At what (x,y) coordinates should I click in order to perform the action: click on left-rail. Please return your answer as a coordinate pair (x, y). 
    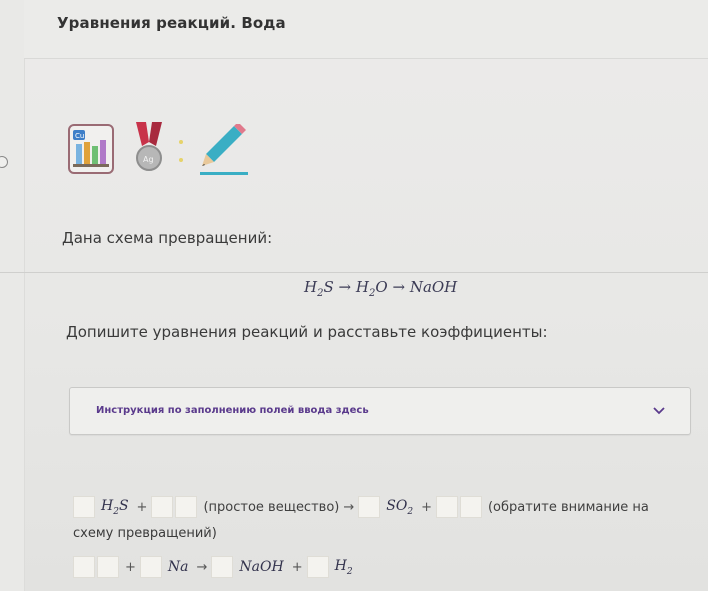
    Looking at the image, I should click on (12, 295).